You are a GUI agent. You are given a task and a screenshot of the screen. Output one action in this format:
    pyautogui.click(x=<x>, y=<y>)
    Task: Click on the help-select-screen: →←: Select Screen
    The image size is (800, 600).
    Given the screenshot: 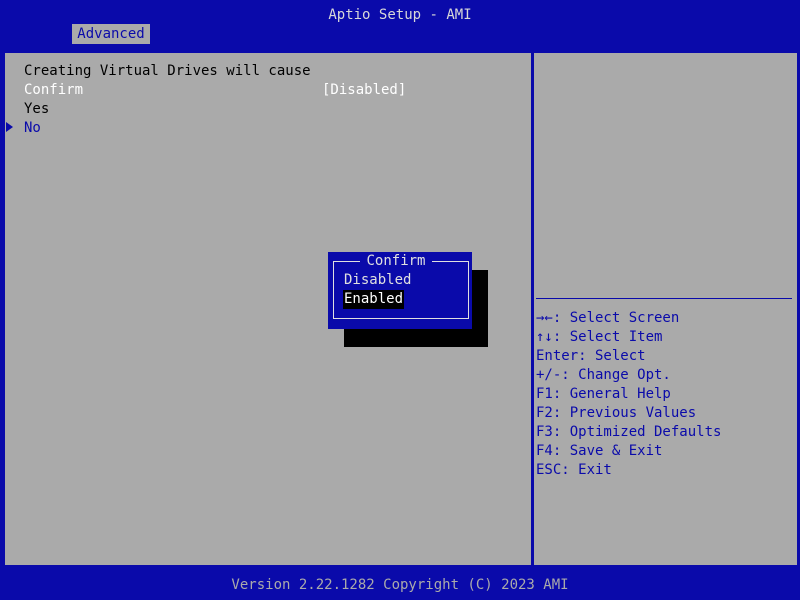 What is the action you would take?
    pyautogui.click(x=608, y=318)
    